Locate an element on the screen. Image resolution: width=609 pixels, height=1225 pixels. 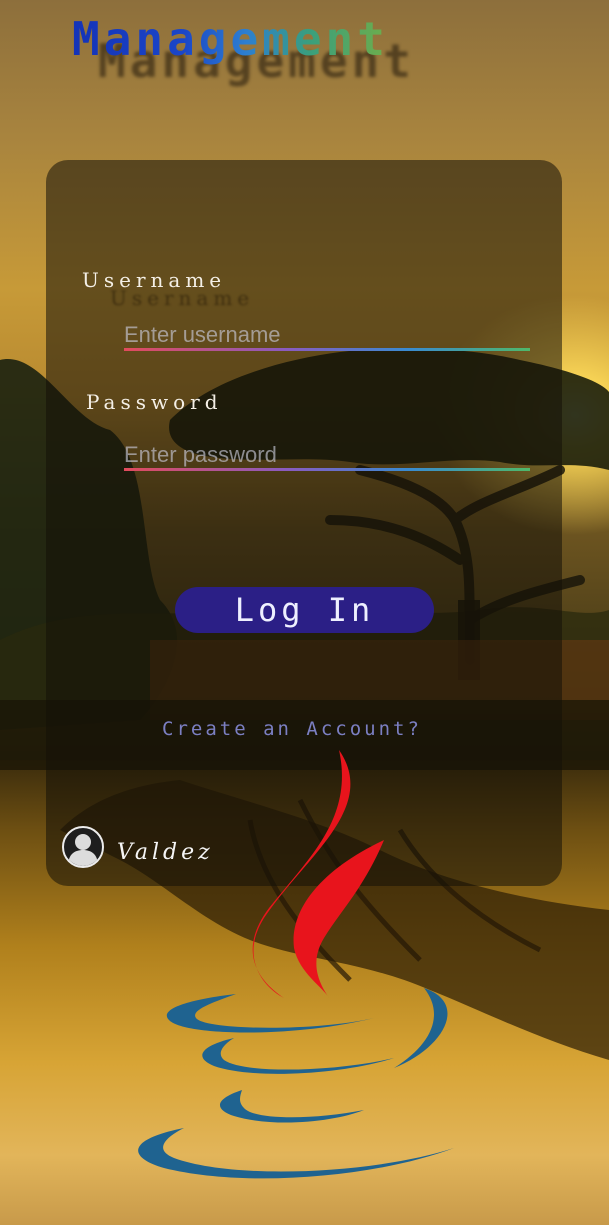
username-underline is located at coordinates (327, 349).